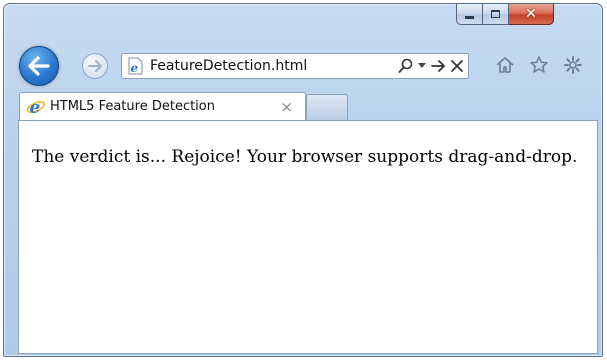  What do you see at coordinates (469, 14) in the screenshot?
I see `minimize-button` at bounding box center [469, 14].